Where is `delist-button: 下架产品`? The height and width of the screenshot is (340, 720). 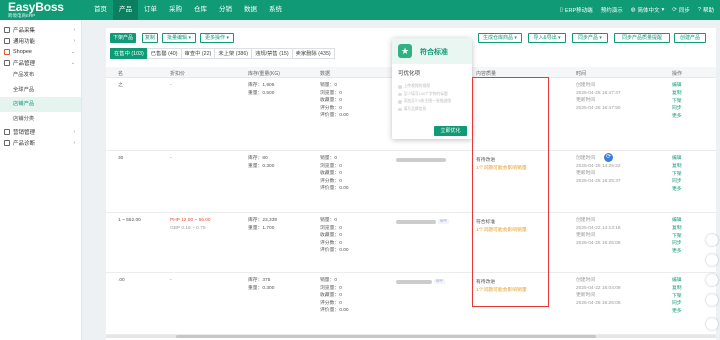 delist-button: 下架产品 is located at coordinates (123, 38).